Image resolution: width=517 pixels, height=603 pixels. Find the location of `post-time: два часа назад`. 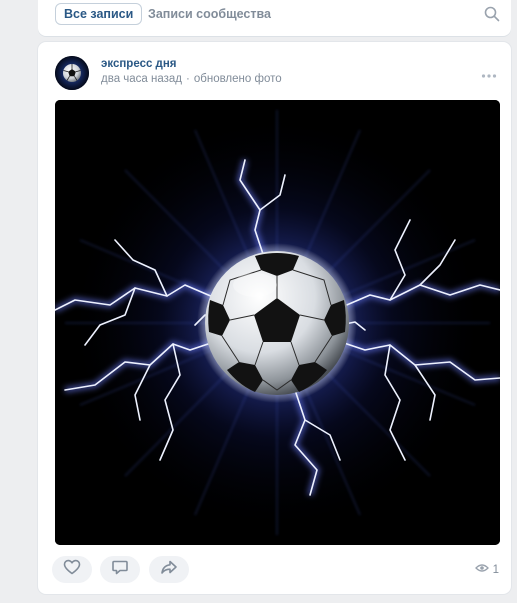

post-time: два часа назад is located at coordinates (141, 79).